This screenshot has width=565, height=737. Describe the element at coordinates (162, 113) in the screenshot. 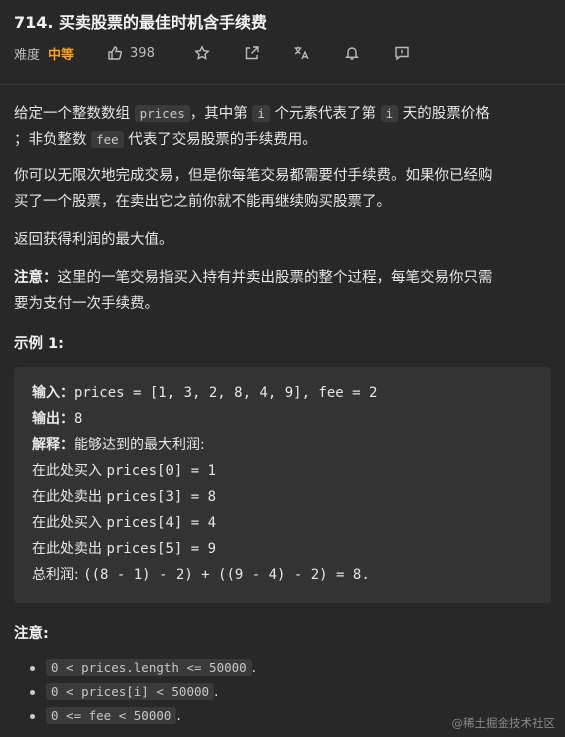

I see `code-prices: prices` at that location.